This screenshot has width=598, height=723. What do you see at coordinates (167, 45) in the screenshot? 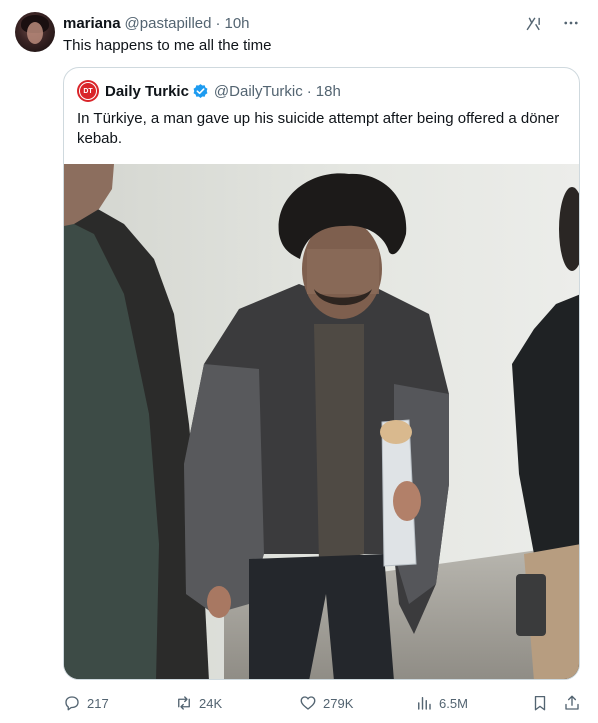
I see `tweet-text: This happens to me all the time` at bounding box center [167, 45].